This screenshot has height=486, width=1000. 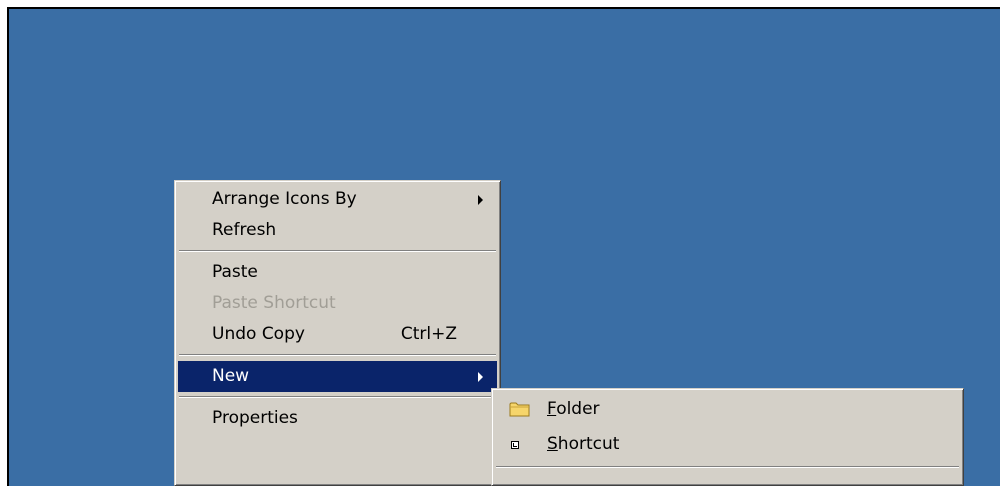 What do you see at coordinates (255, 418) in the screenshot?
I see `menu-item-label: Properties` at bounding box center [255, 418].